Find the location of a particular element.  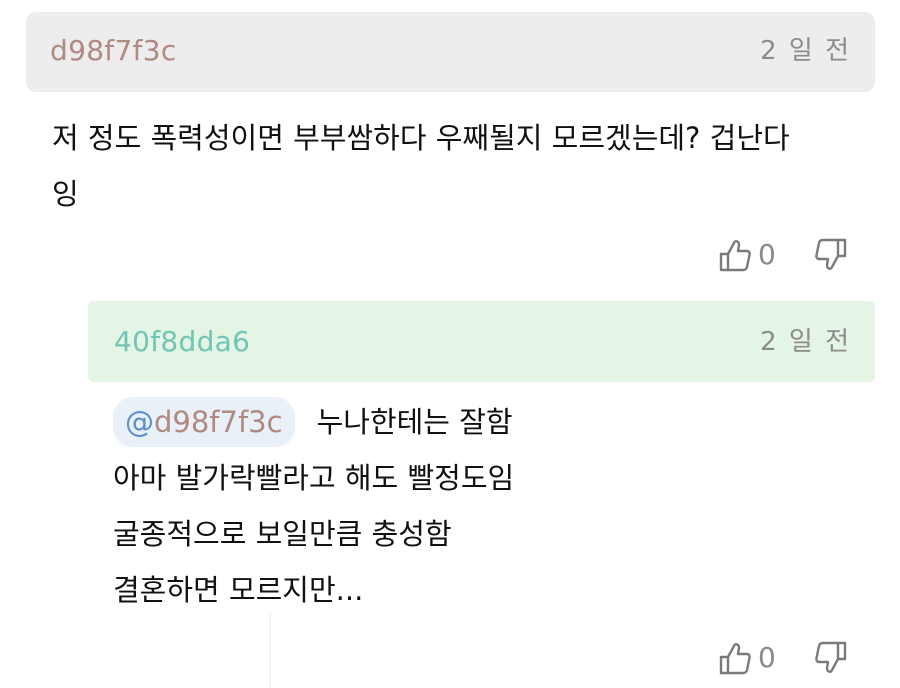

comment-timestamp: 2 일 전 is located at coordinates (805, 51).